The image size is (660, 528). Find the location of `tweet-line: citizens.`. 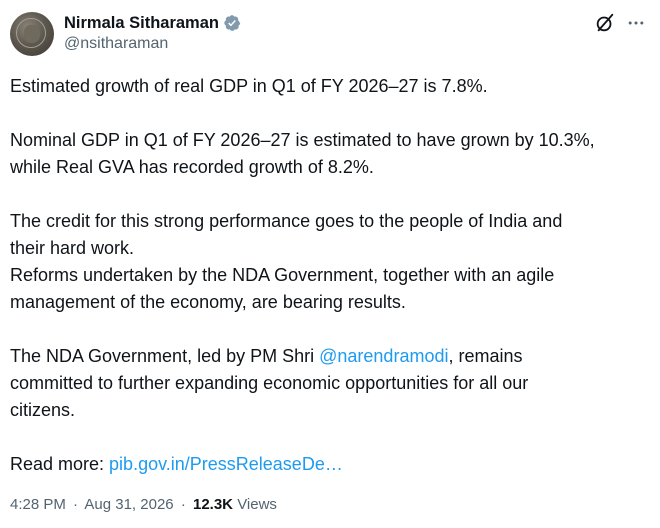

tweet-line: citizens. is located at coordinates (43, 410).